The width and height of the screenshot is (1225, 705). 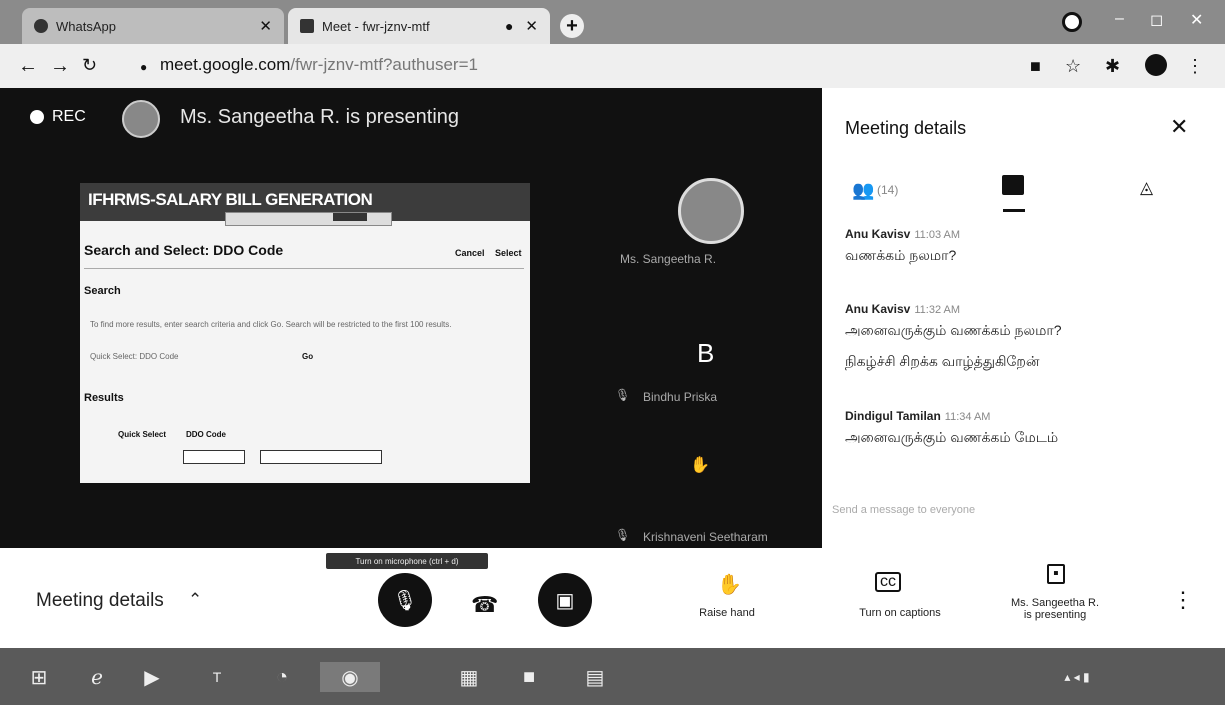 I want to click on calculator-icon: ▦, so click(x=469, y=677).